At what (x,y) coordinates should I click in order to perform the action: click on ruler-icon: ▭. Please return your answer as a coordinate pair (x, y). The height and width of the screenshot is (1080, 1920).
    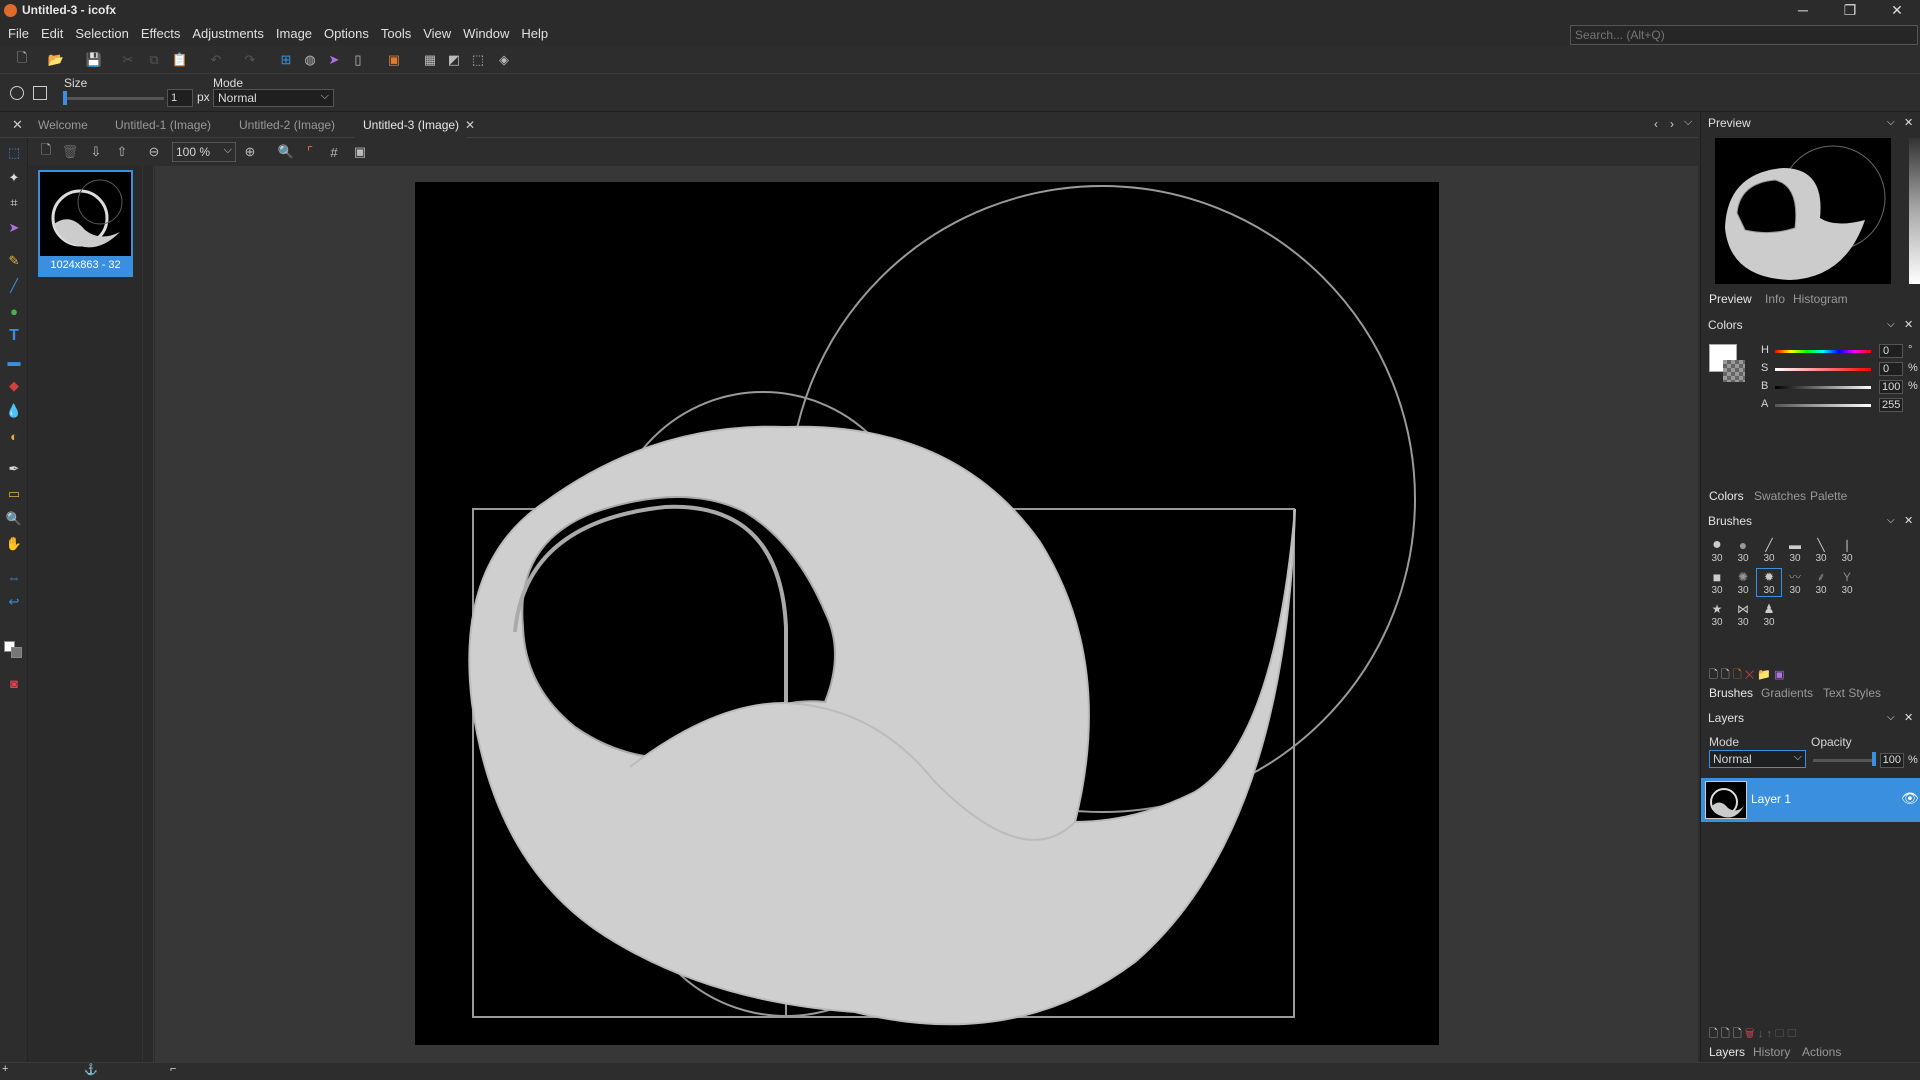
    Looking at the image, I should click on (14, 494).